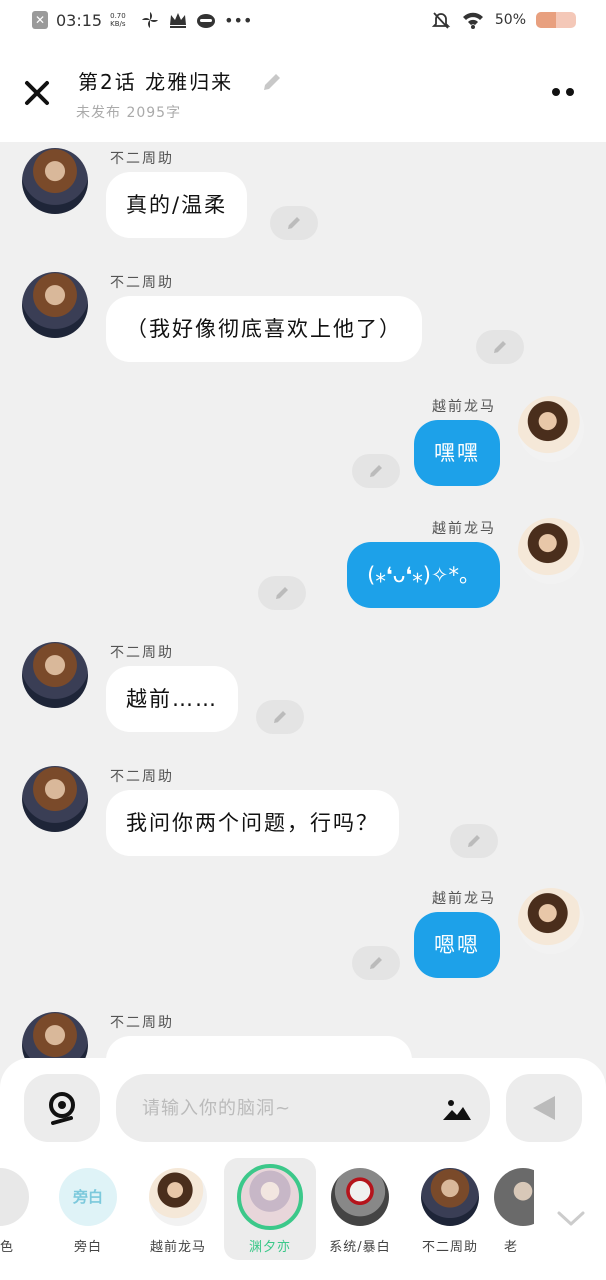 Image resolution: width=606 pixels, height=1280 pixels. What do you see at coordinates (118, 16) in the screenshot?
I see `net-speed-value: 0.70` at bounding box center [118, 16].